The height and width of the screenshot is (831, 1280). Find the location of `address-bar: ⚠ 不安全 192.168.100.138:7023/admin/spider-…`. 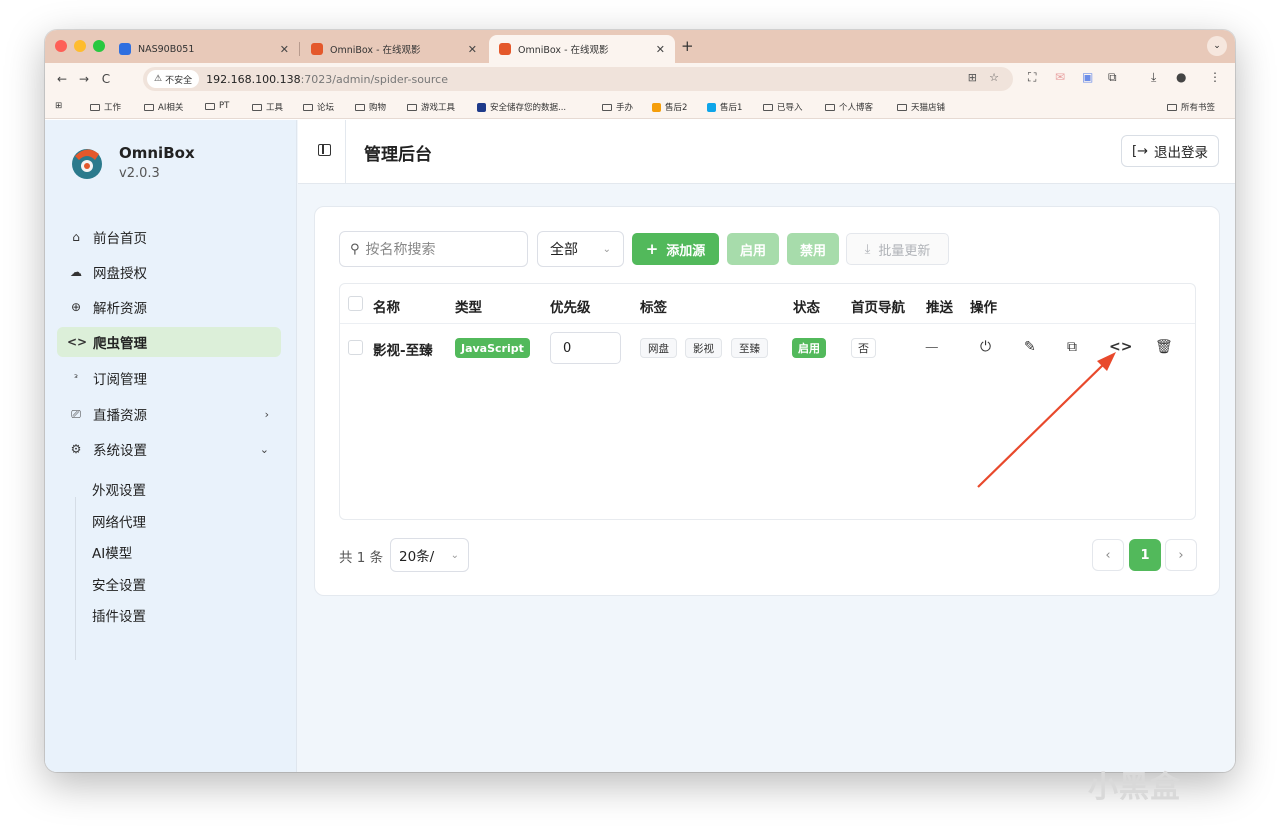

address-bar: ⚠ 不安全 192.168.100.138:7023/admin/spider-… is located at coordinates (578, 79).